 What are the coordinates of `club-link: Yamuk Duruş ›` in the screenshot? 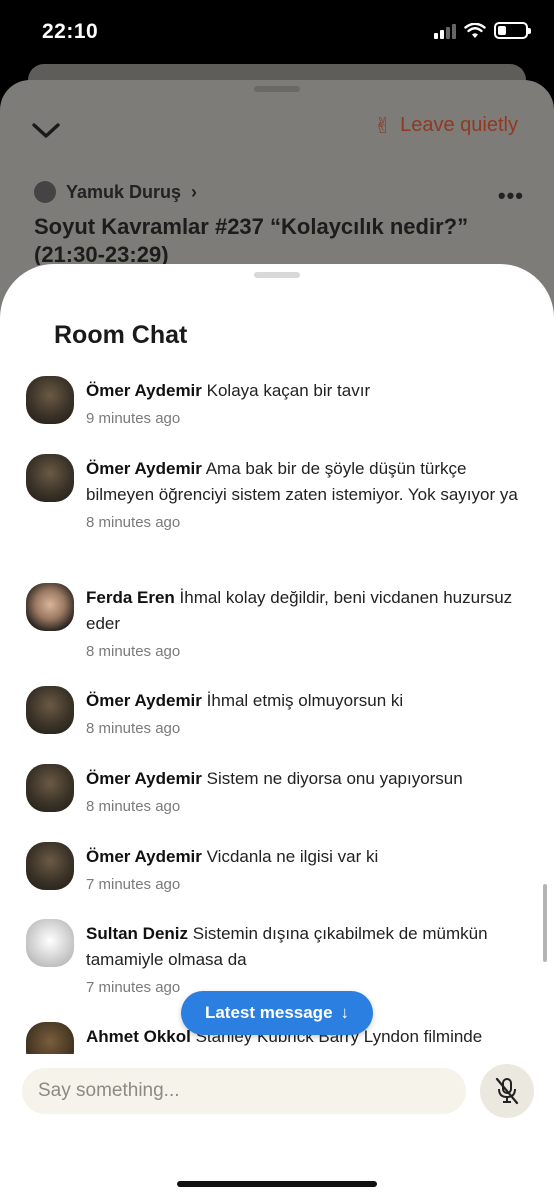 It's located at (115, 192).